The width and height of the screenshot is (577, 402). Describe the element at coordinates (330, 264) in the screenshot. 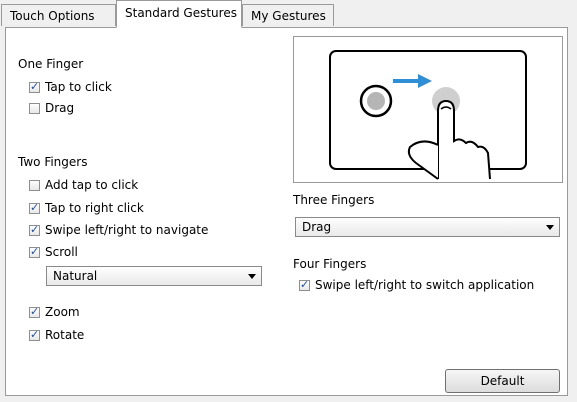

I see `four-fingers-heading: Four Fingers` at that location.